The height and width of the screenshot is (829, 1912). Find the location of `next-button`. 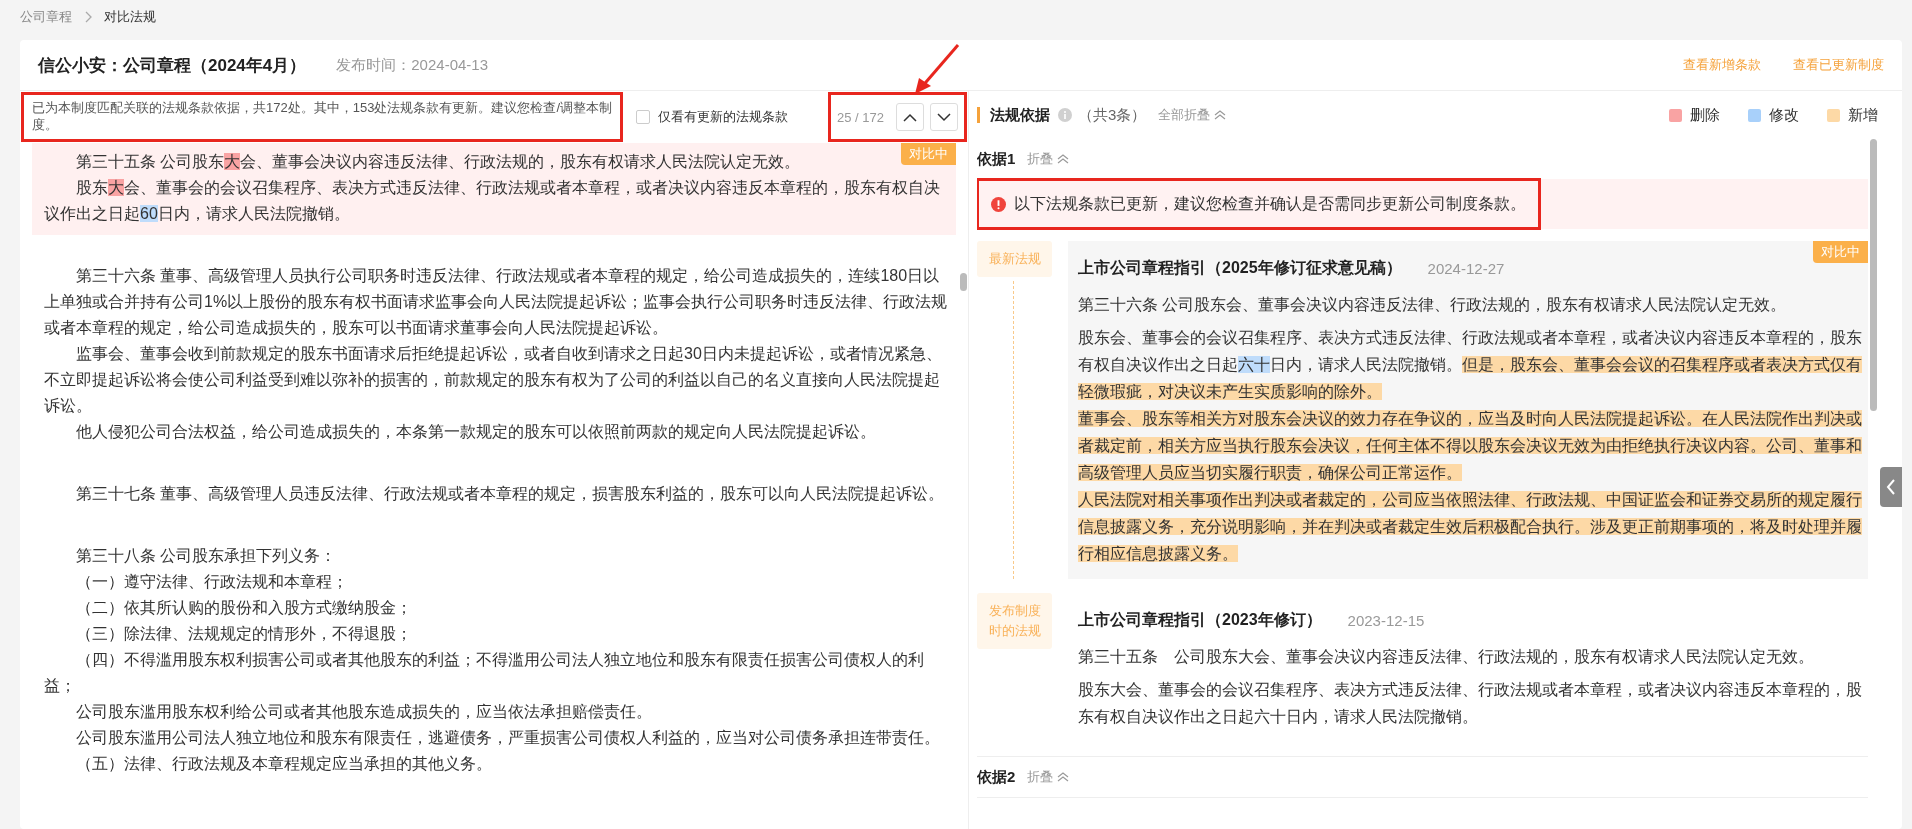

next-button is located at coordinates (944, 117).